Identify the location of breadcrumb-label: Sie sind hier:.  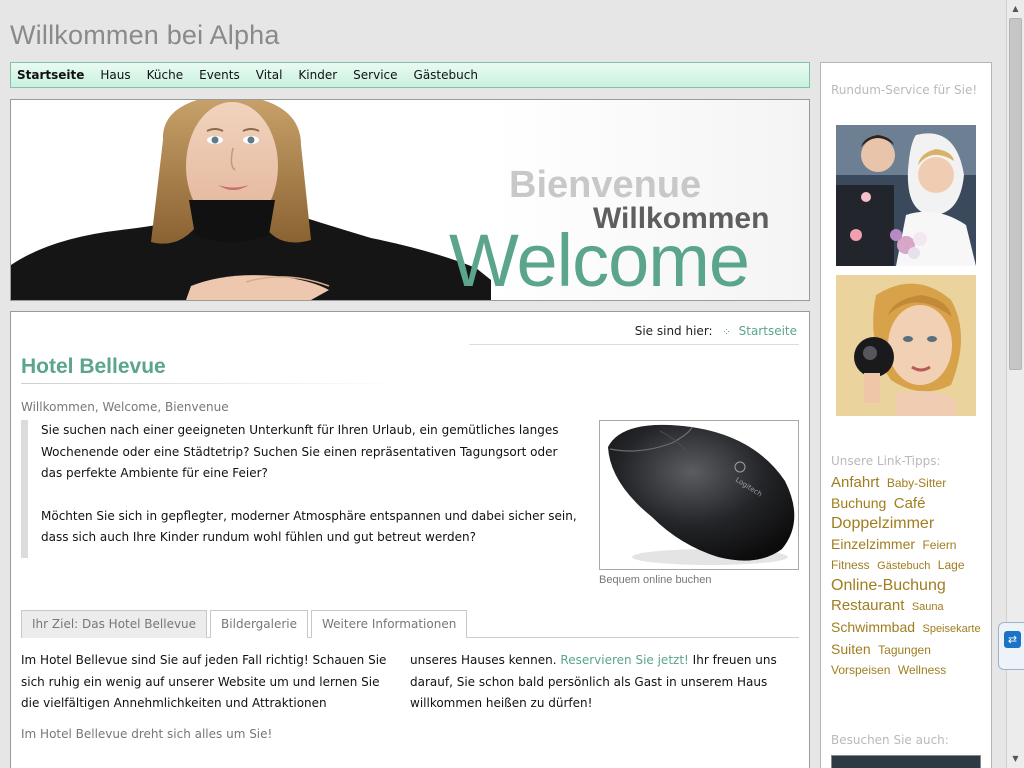
(673, 331).